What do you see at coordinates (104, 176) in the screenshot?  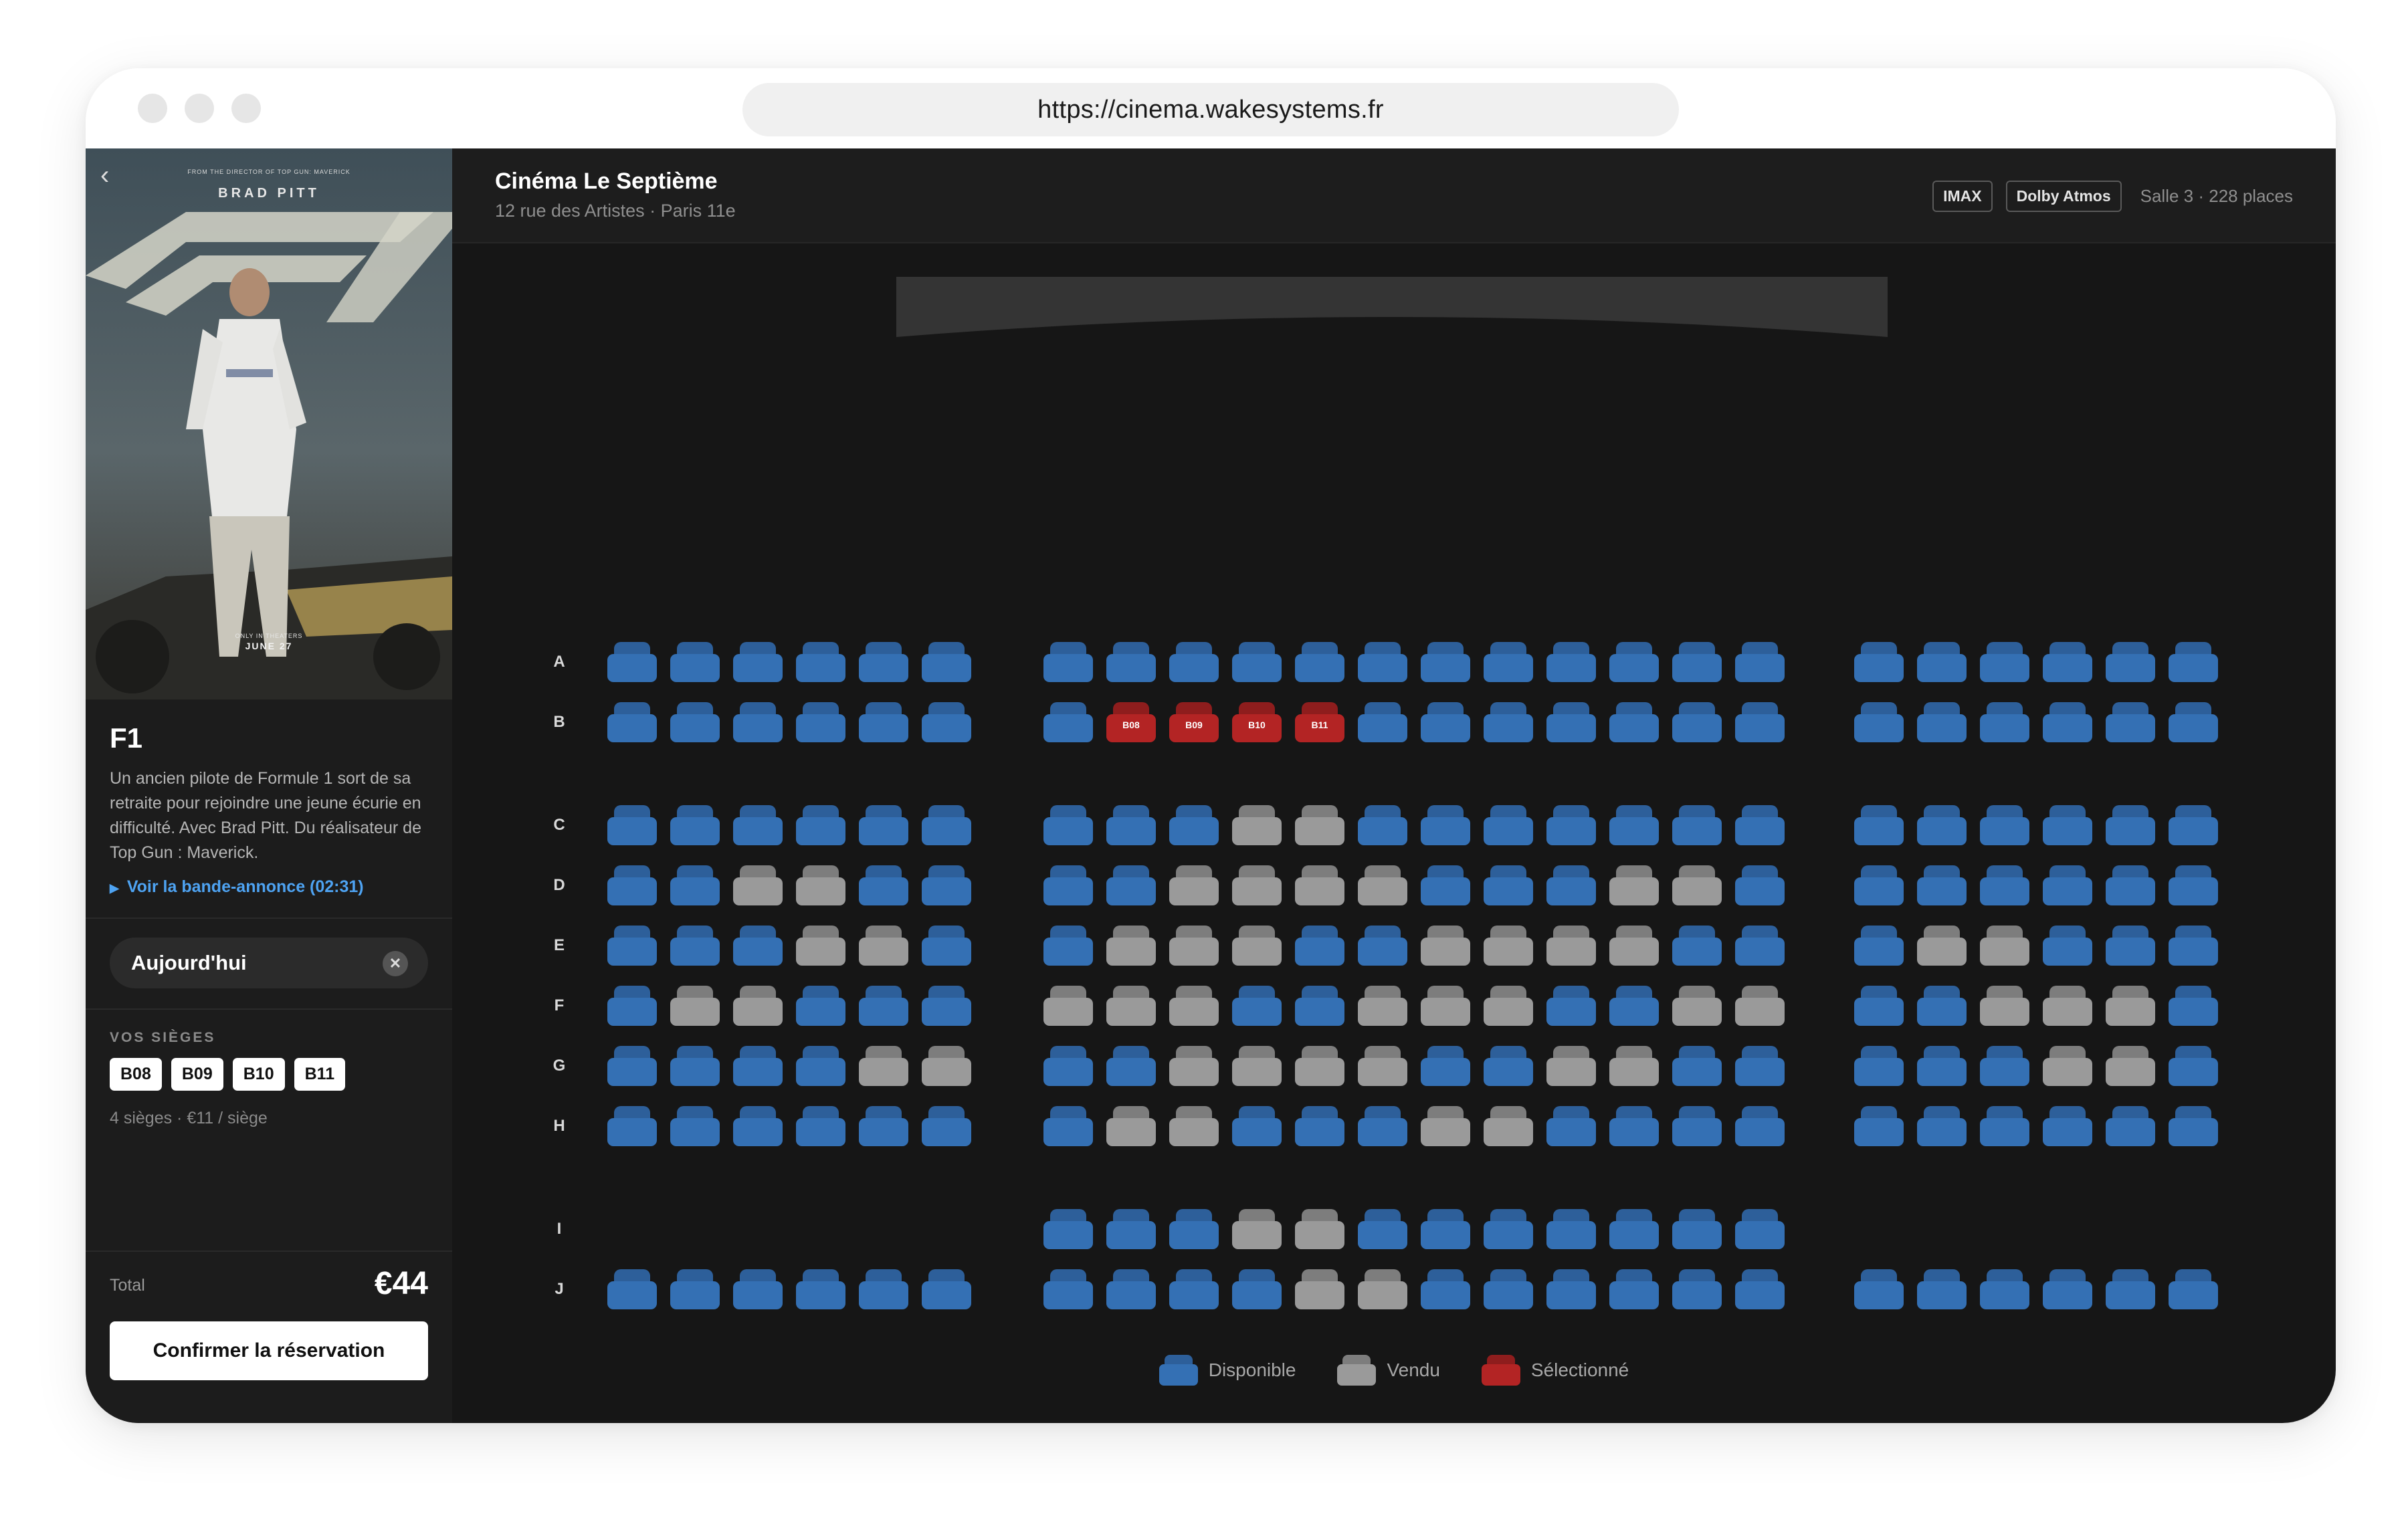 I see `back-chevron-icon: ‹` at bounding box center [104, 176].